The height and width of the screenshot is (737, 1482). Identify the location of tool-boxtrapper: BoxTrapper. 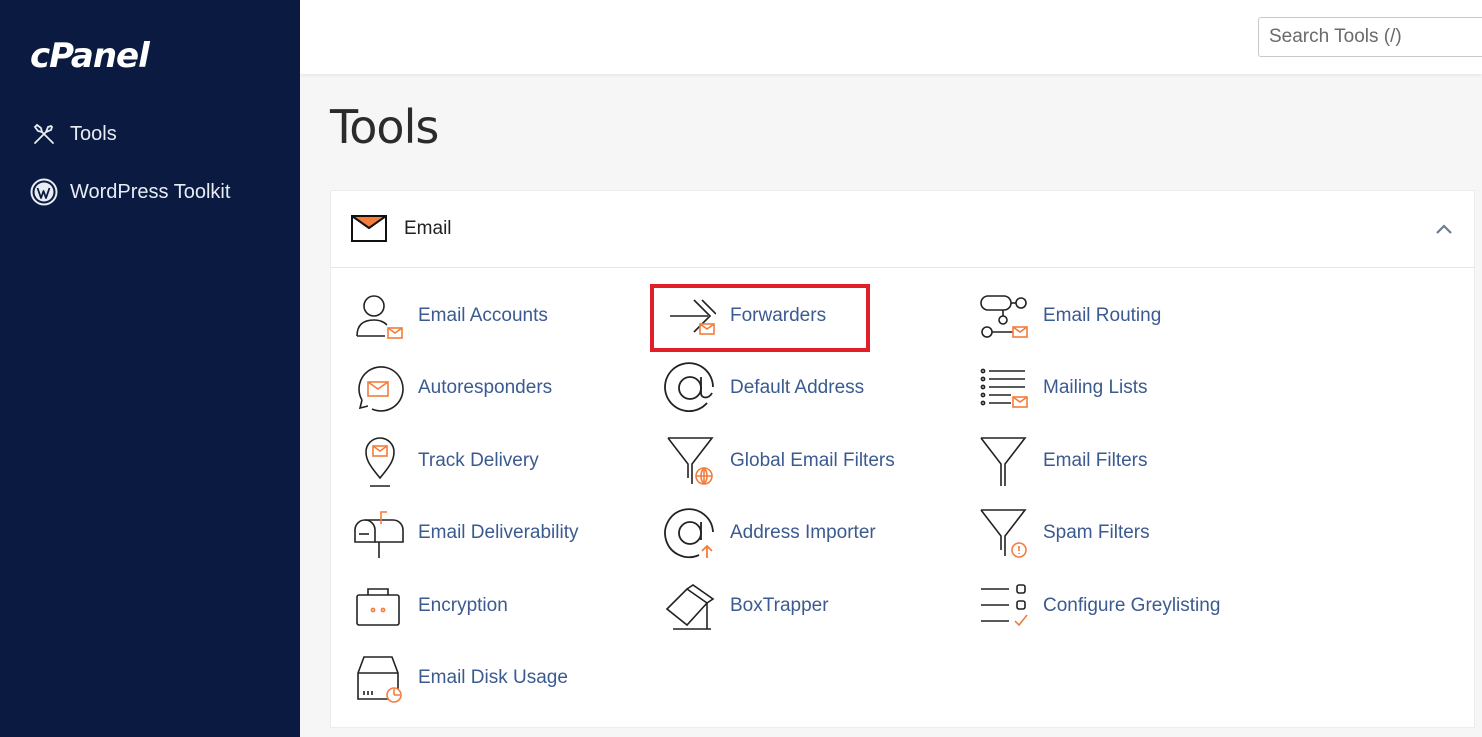
(745, 606).